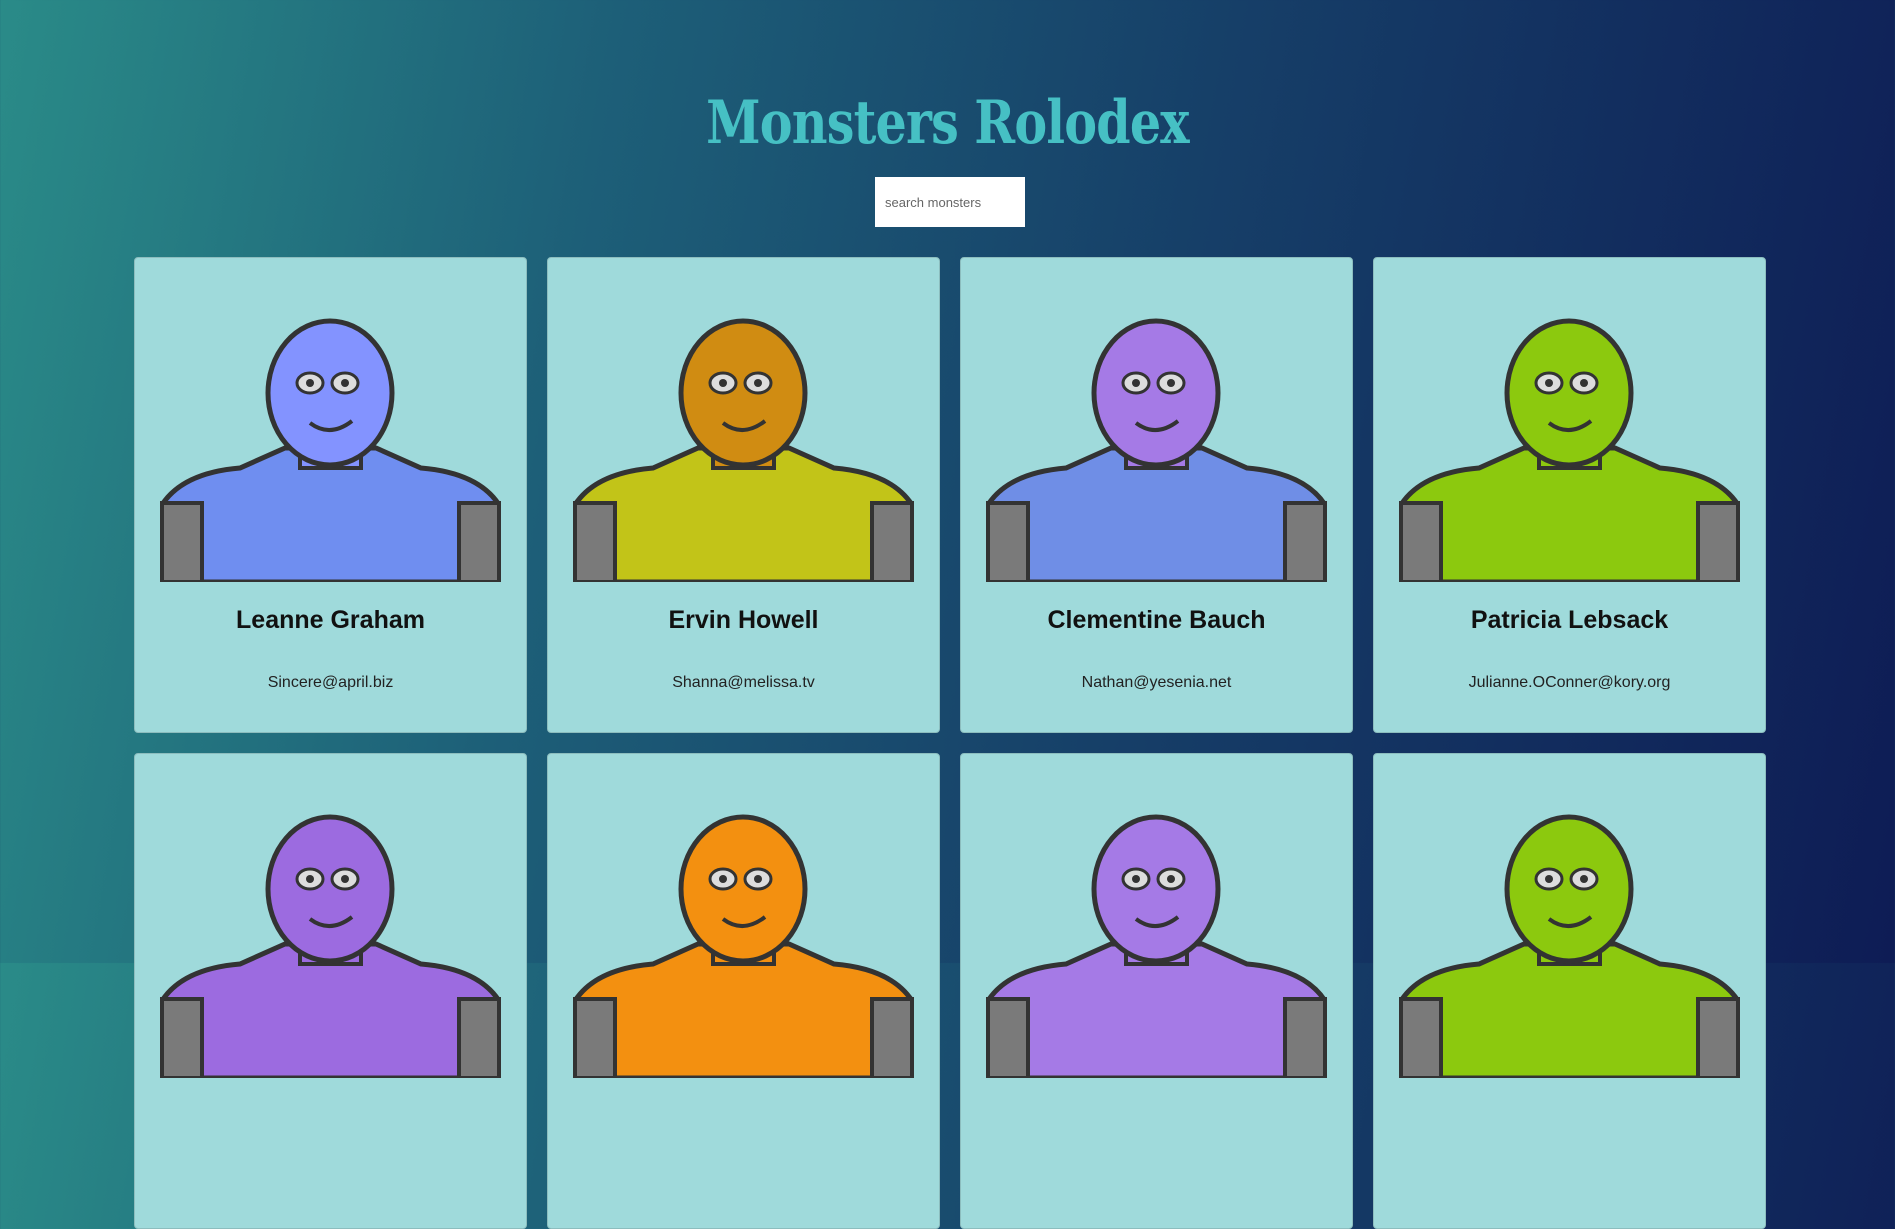 The width and height of the screenshot is (1895, 1229). What do you see at coordinates (1156, 946) in the screenshot?
I see `purple-horned-monster-icon` at bounding box center [1156, 946].